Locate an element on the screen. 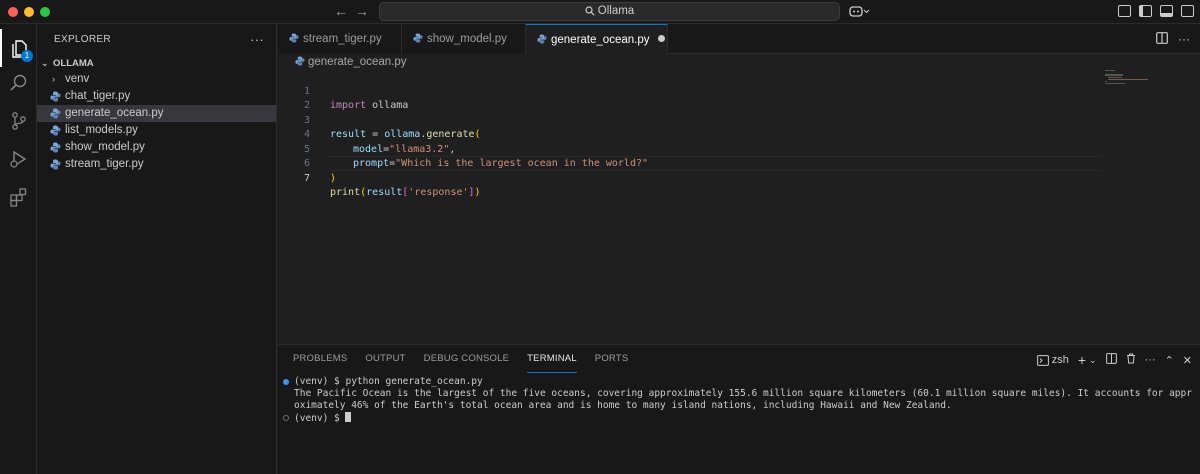 The image size is (1200, 474). tab-terminal: TERMINAL is located at coordinates (552, 363).